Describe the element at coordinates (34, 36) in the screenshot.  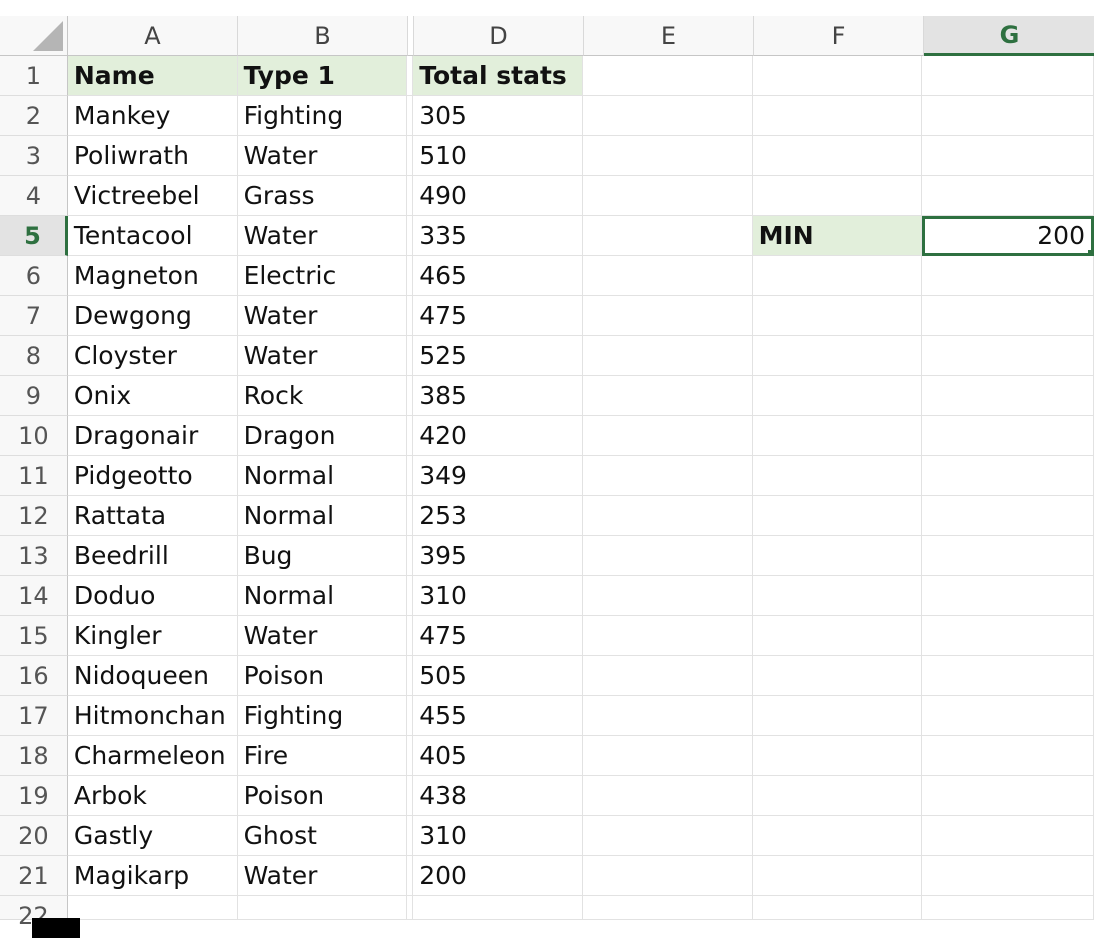
I see `select-all-corner` at that location.